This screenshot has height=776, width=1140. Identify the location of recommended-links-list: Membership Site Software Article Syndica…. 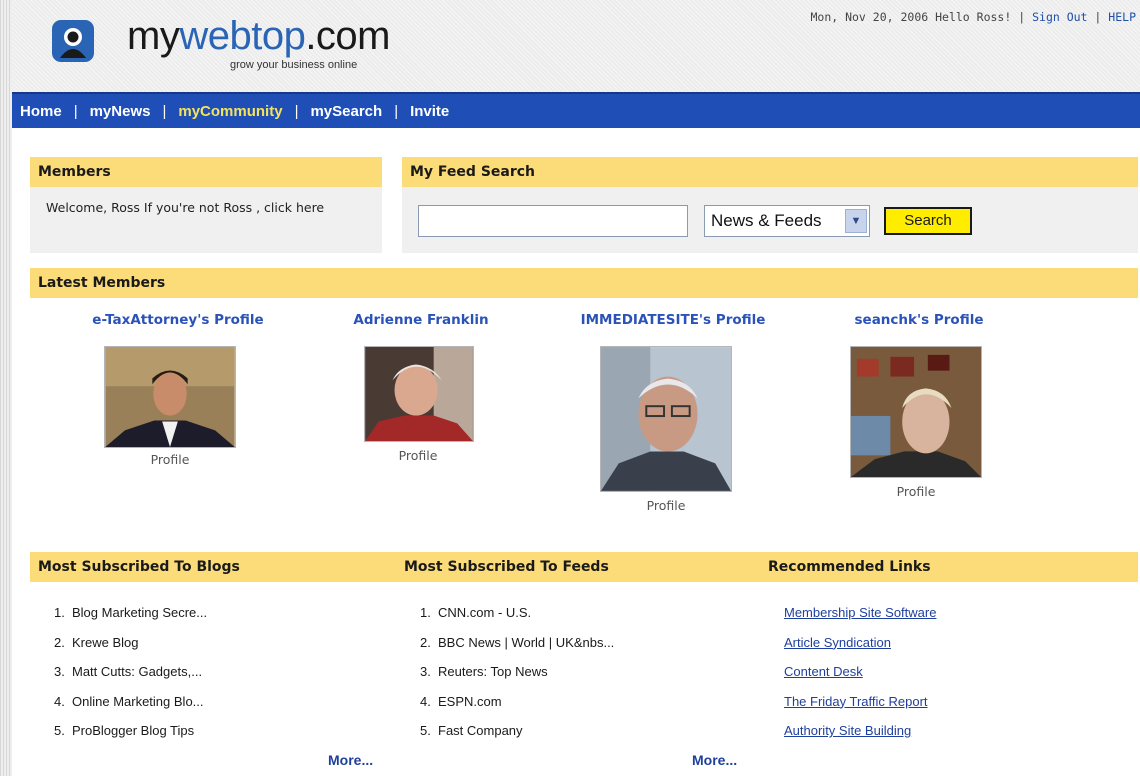
(860, 677).